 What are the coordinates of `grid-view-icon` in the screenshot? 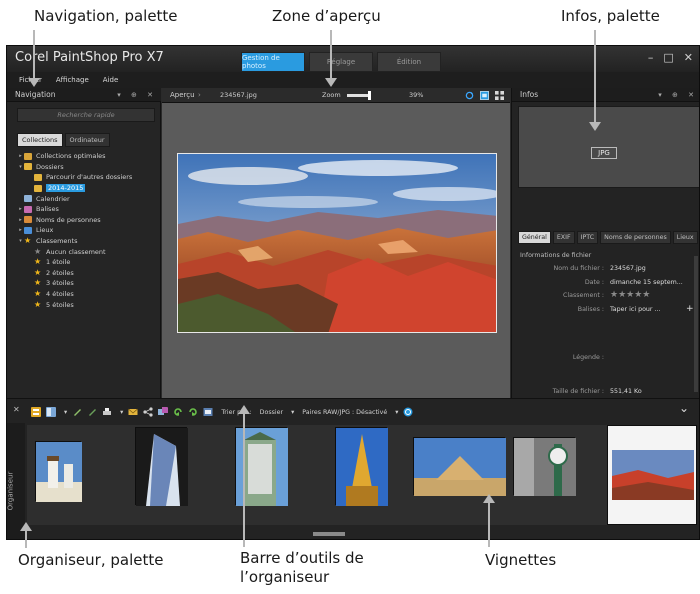 It's located at (499, 95).